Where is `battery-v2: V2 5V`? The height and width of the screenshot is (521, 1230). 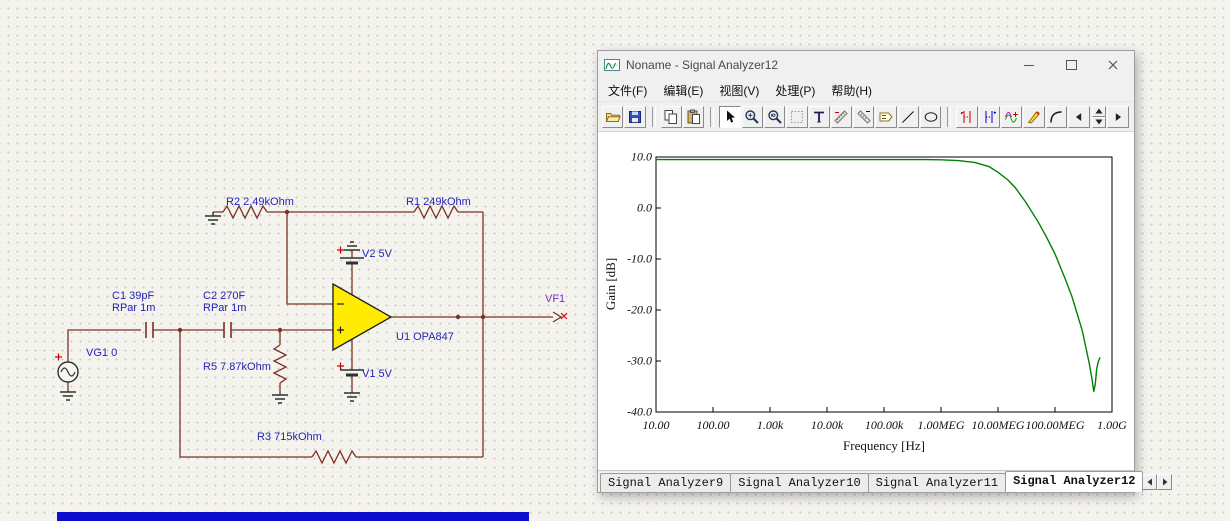 battery-v2: V2 5V is located at coordinates (365, 253).